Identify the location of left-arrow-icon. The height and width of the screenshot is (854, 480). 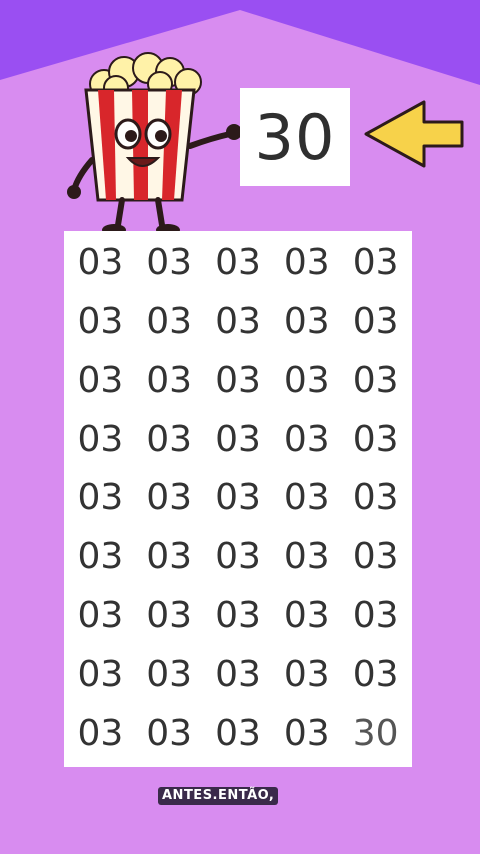
(414, 134).